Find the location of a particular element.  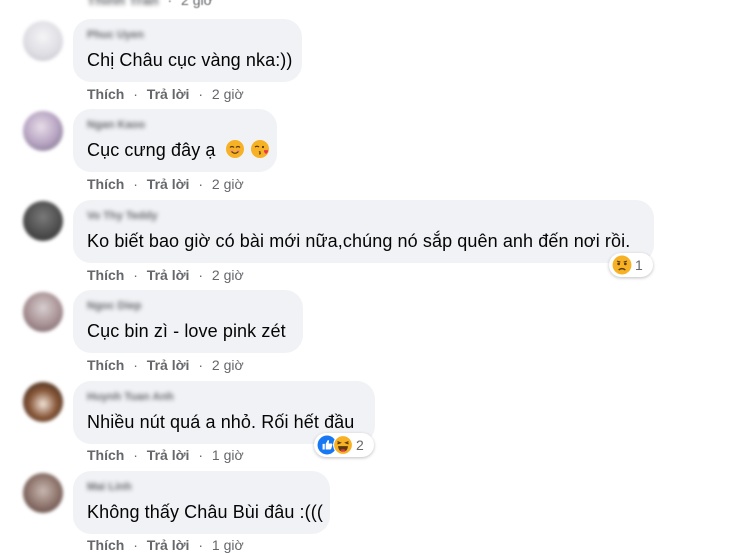

comment-author: Ngoc Diep is located at coordinates (114, 306).